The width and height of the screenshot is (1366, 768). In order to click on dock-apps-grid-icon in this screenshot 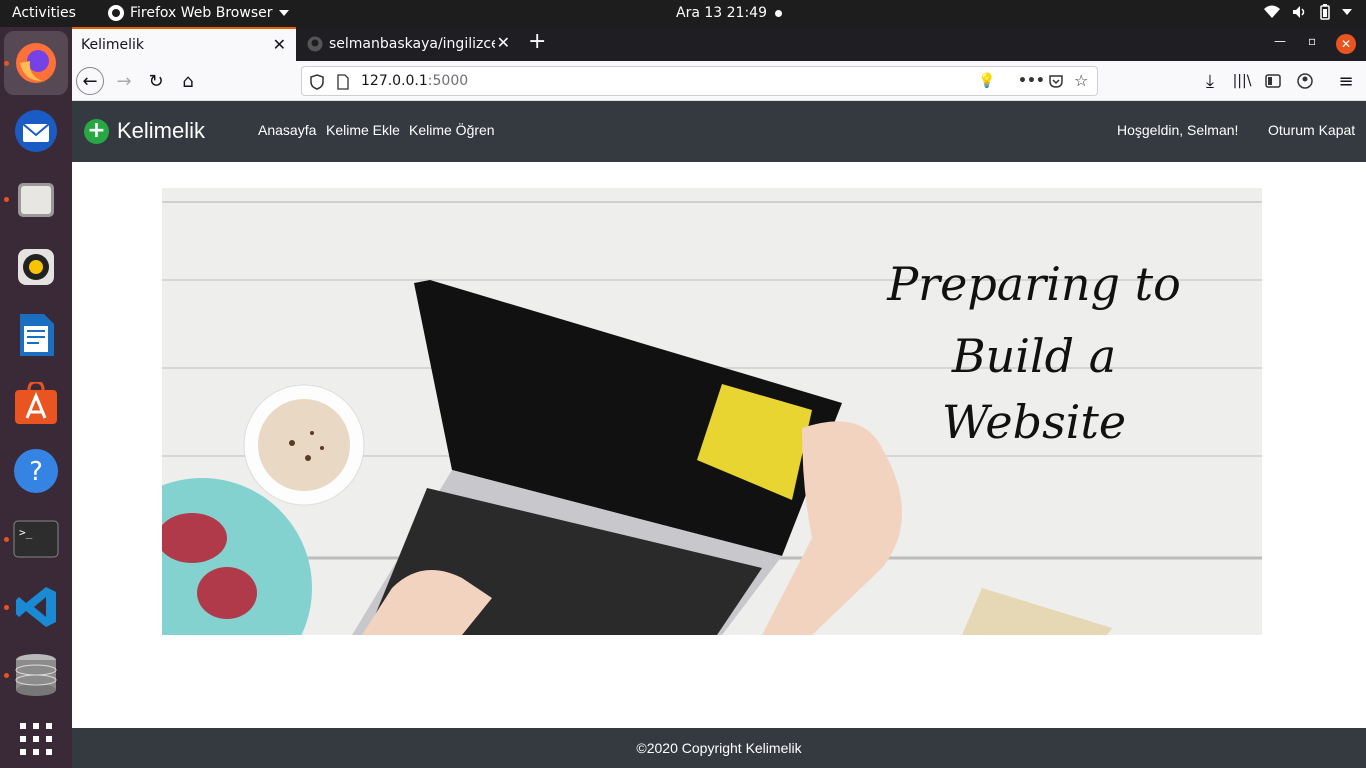, I will do `click(36, 739)`.